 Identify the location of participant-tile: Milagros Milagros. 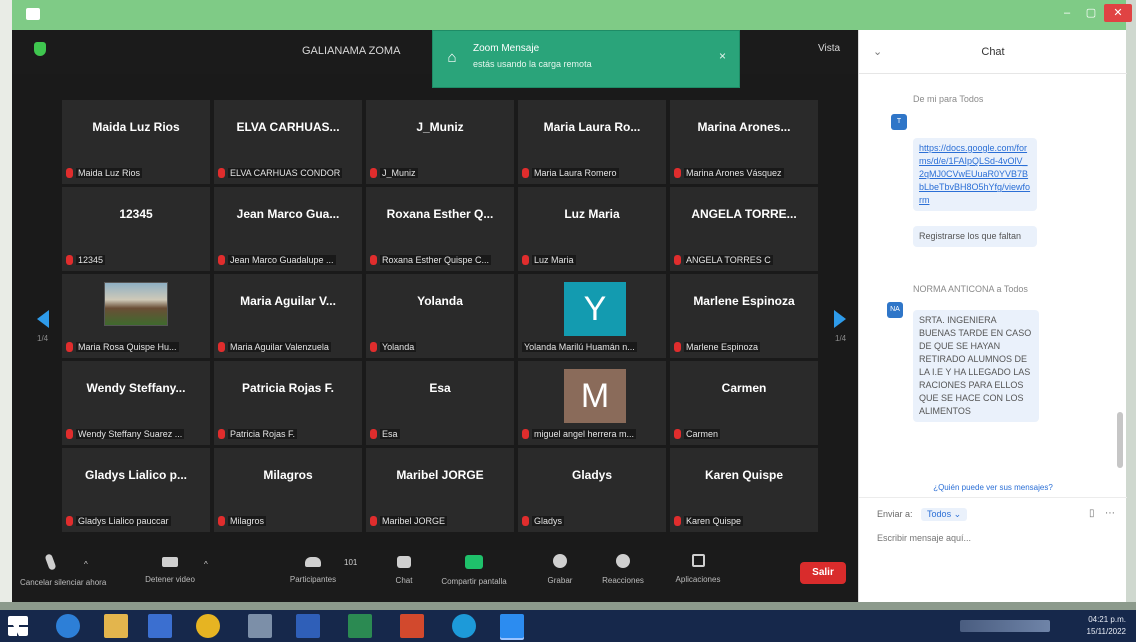
(288, 490).